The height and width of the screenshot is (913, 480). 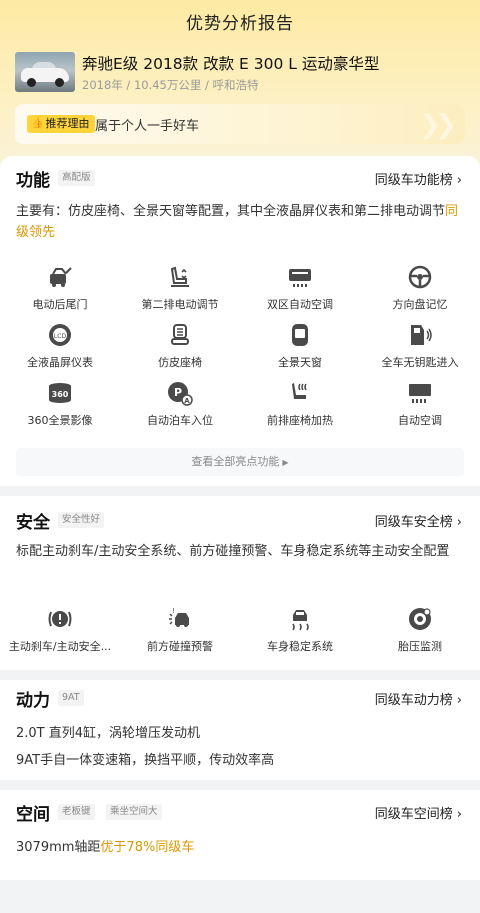 What do you see at coordinates (180, 409) in the screenshot?
I see `function-feature-item: P A 自动泊车入位` at bounding box center [180, 409].